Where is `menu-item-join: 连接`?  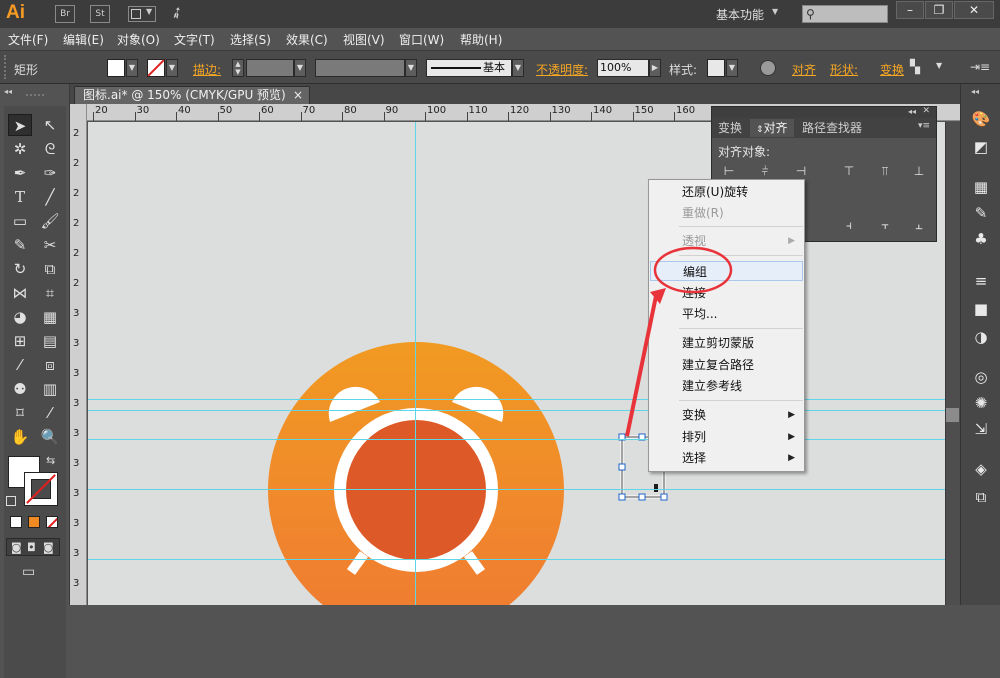
menu-item-join: 连接 is located at coordinates (726, 293).